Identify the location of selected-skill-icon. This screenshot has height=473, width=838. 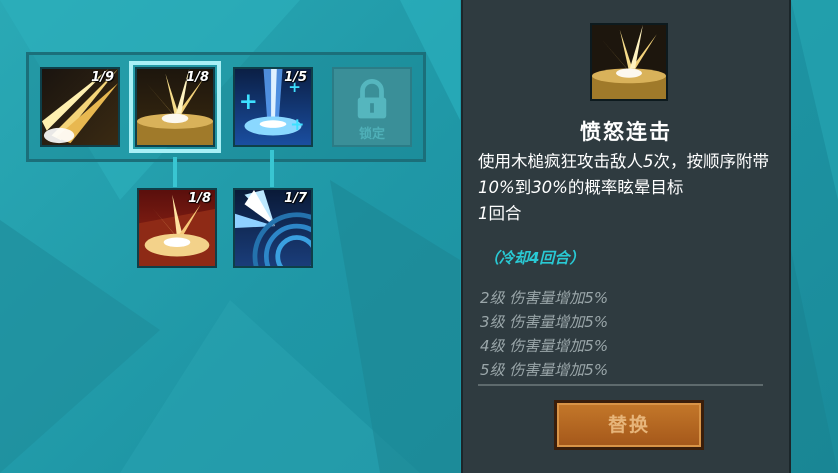
(629, 62).